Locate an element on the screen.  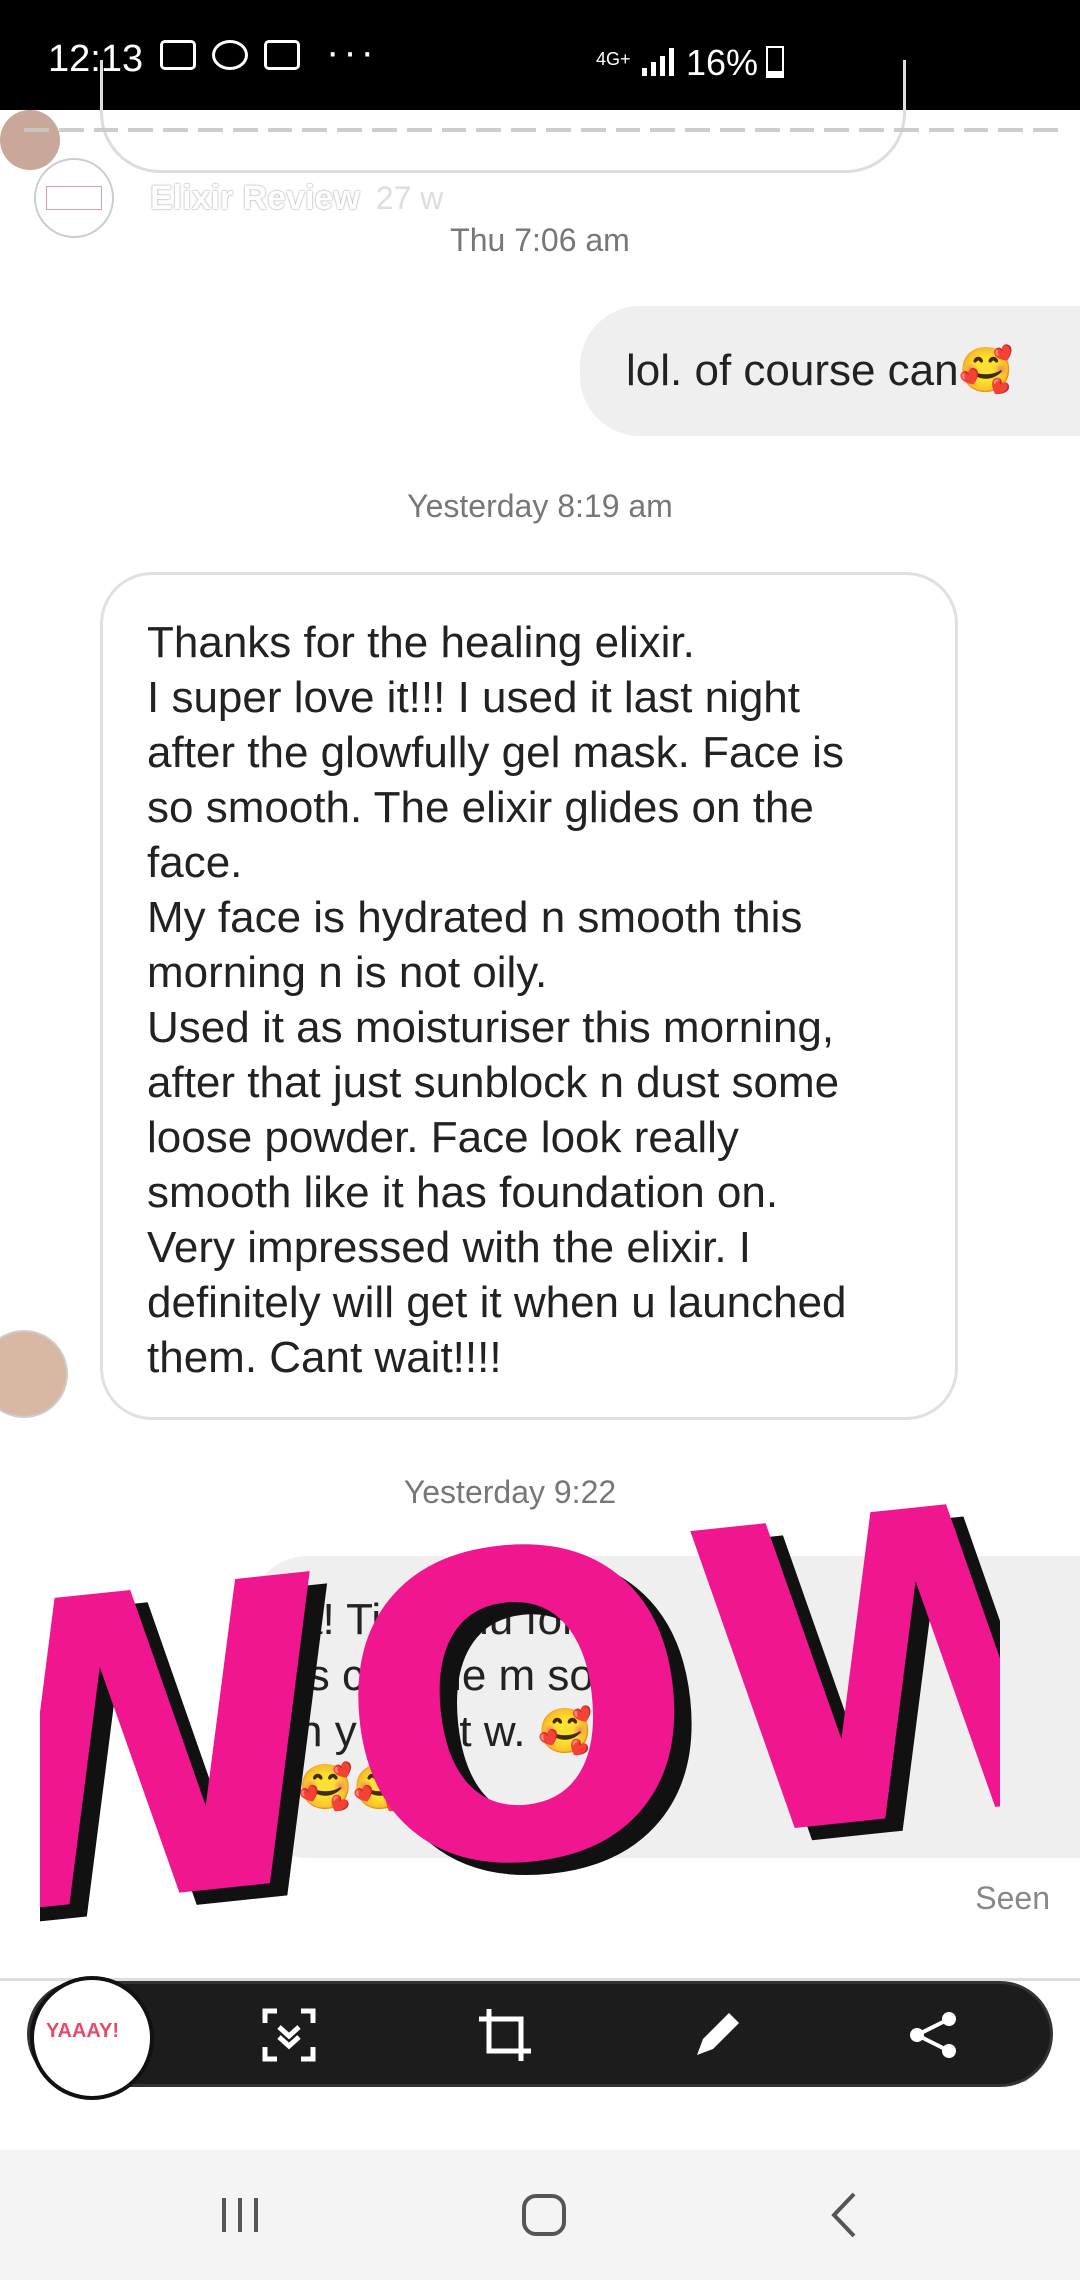
message-line: smooth like it has foundation on. is located at coordinates (463, 1192).